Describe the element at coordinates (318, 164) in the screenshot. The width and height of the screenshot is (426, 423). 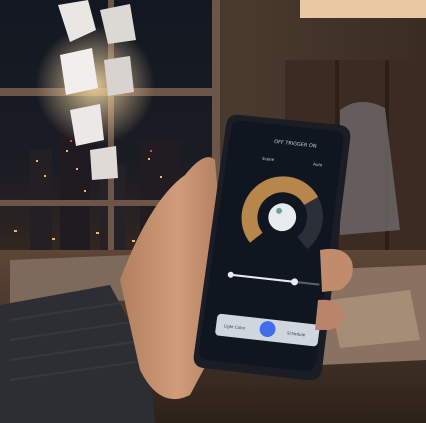
I see `tab-auto: Auto` at that location.